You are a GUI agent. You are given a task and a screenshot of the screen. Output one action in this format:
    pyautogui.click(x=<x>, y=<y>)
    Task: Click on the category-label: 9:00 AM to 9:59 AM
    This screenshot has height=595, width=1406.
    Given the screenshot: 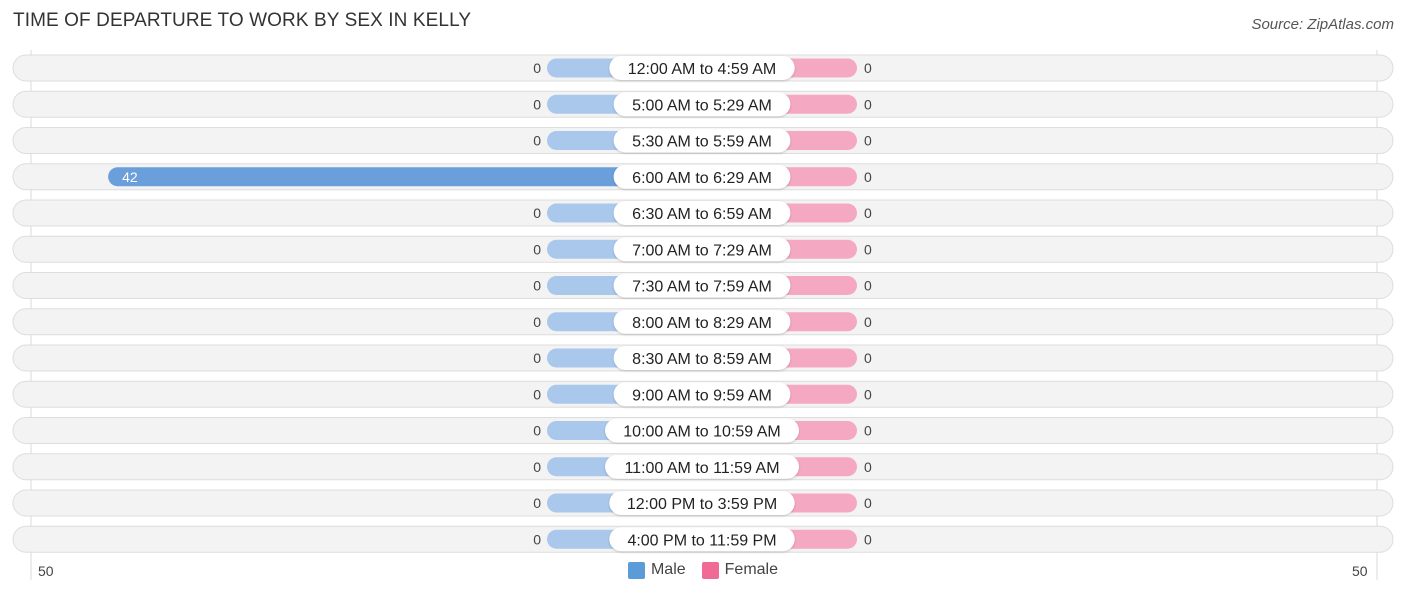 What is the action you would take?
    pyautogui.click(x=702, y=395)
    